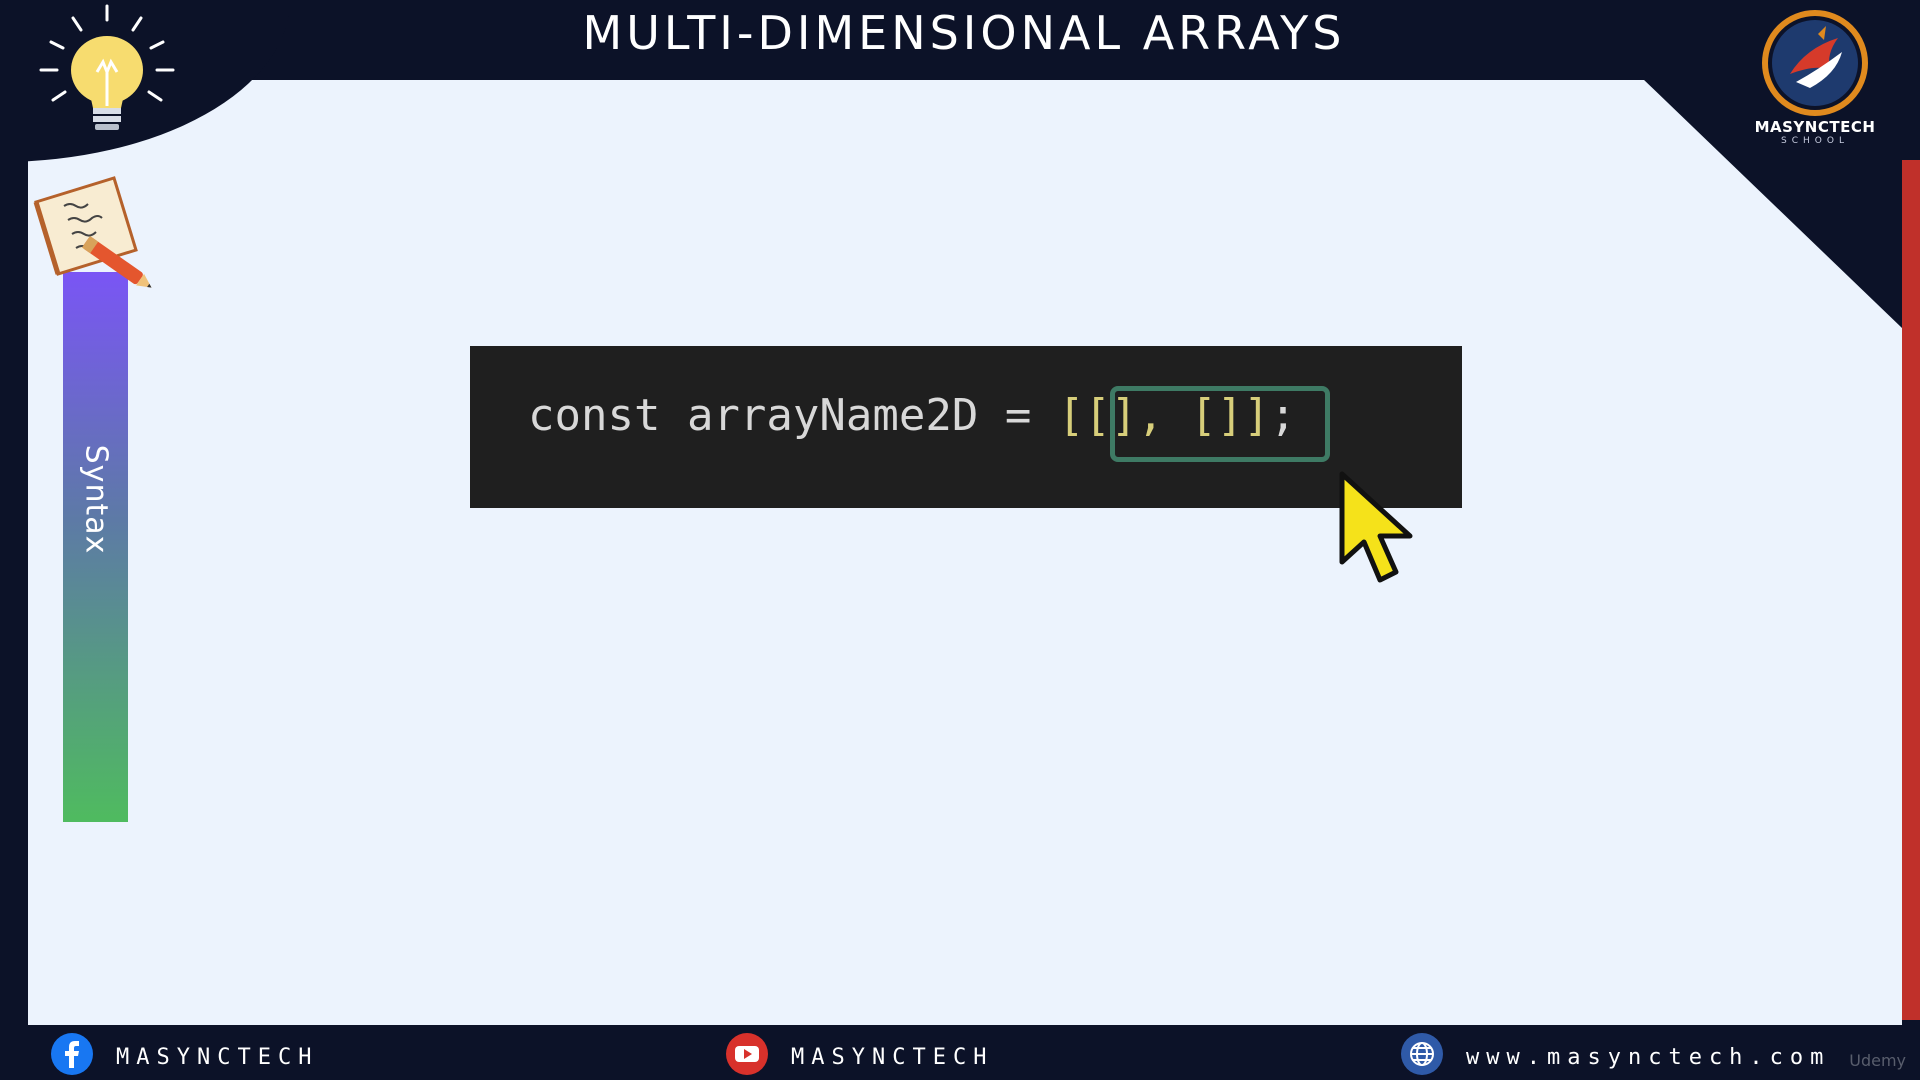  What do you see at coordinates (964, 33) in the screenshot?
I see `slide-title: MULTI-DIMENSIONAL ARRAYS` at bounding box center [964, 33].